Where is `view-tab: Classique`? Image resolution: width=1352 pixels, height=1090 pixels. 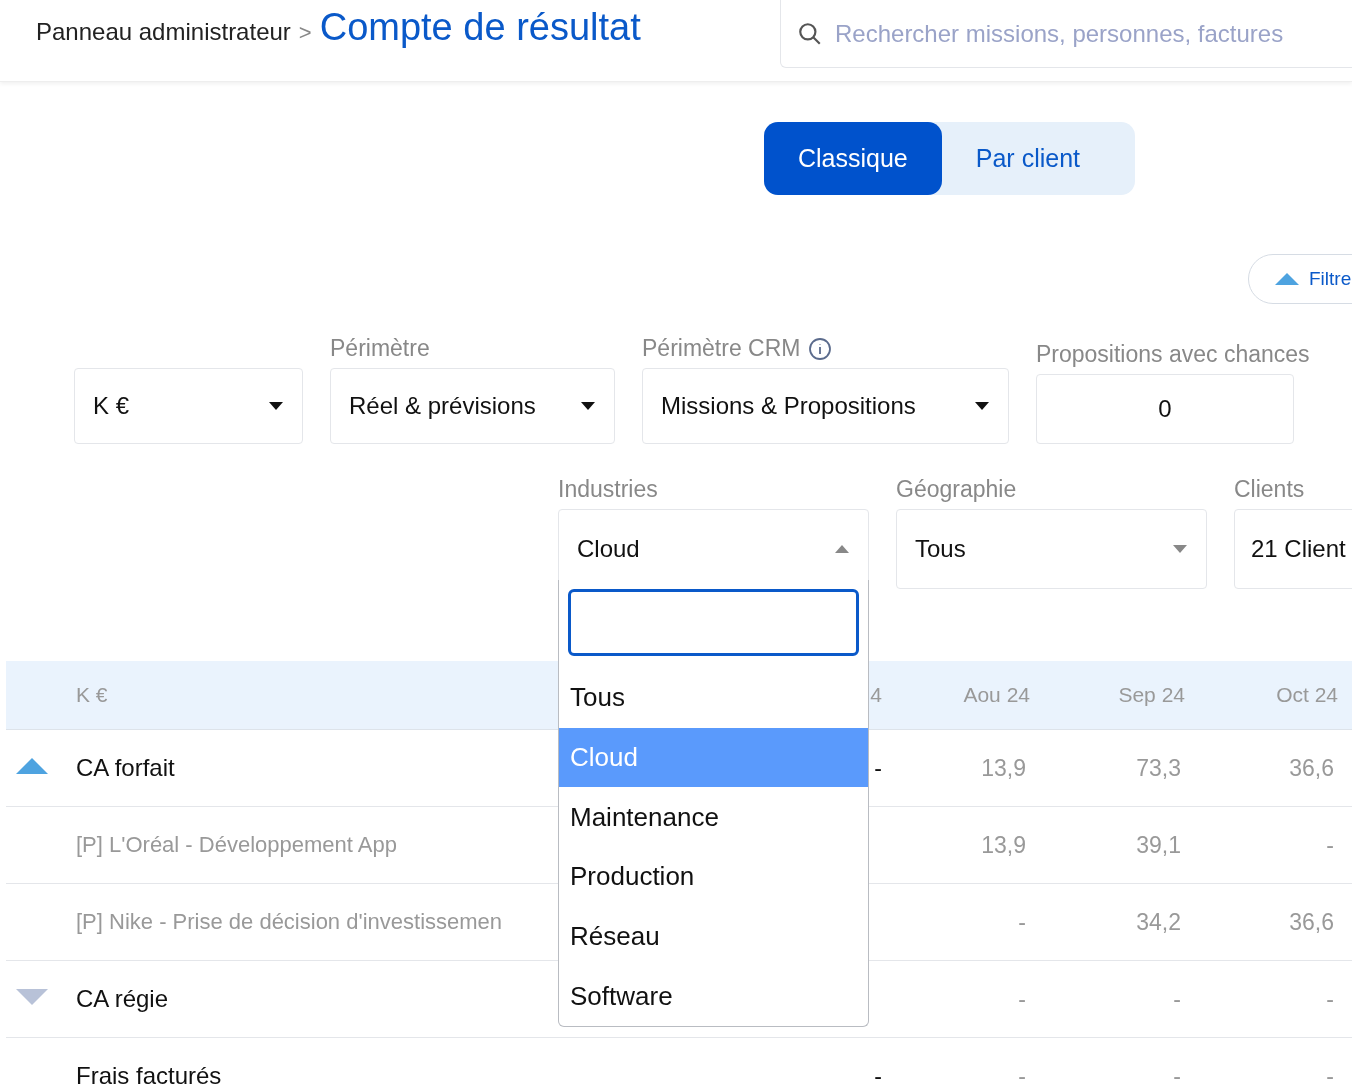 view-tab: Classique is located at coordinates (853, 158).